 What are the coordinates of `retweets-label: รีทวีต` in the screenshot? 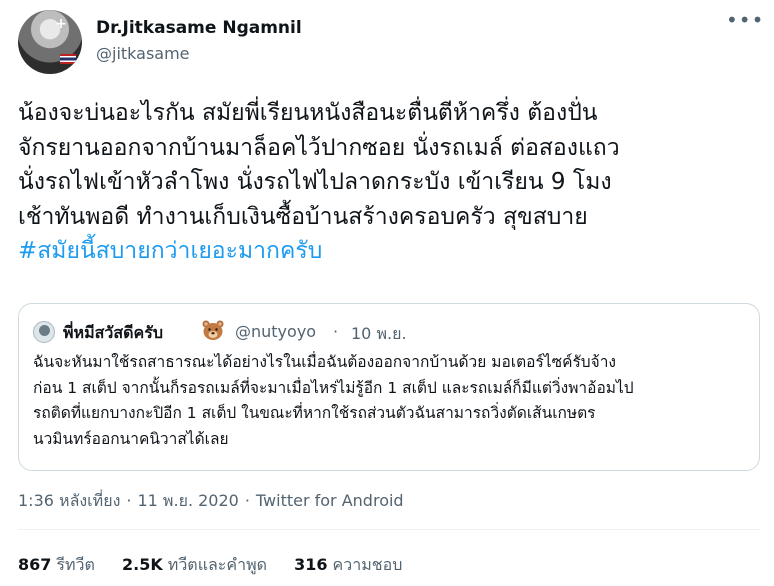 It's located at (75, 564).